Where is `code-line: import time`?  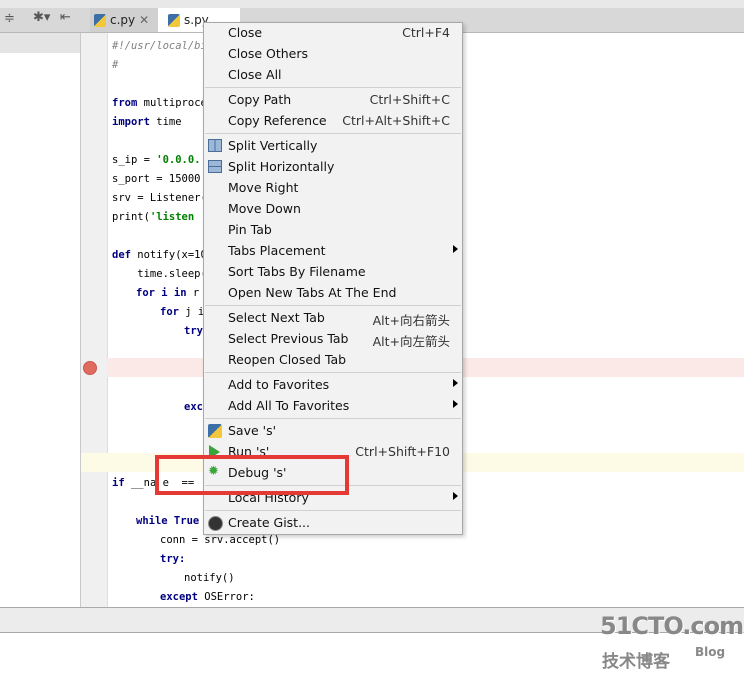 code-line: import time is located at coordinates (147, 122).